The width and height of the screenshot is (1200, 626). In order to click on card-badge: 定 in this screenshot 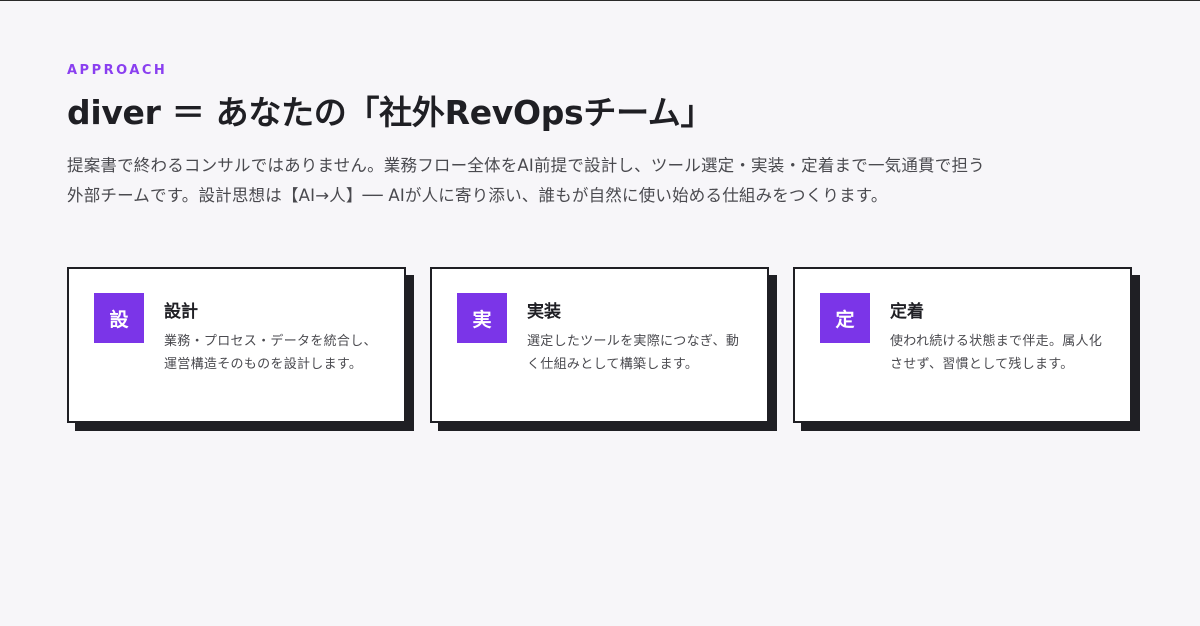, I will do `click(845, 318)`.